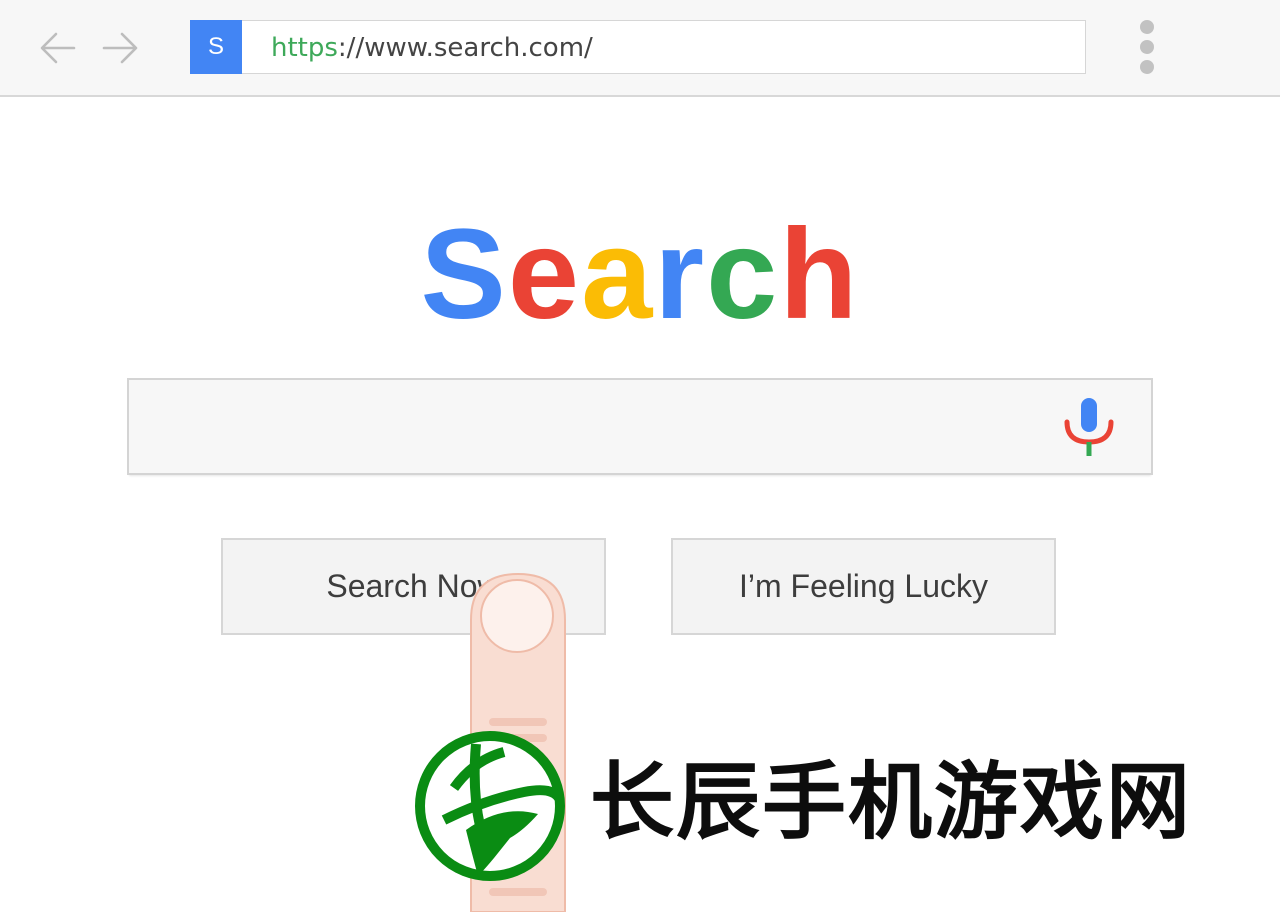 This screenshot has width=1280, height=917. I want to click on address-bar: S https://www.search.com/, so click(638, 47).